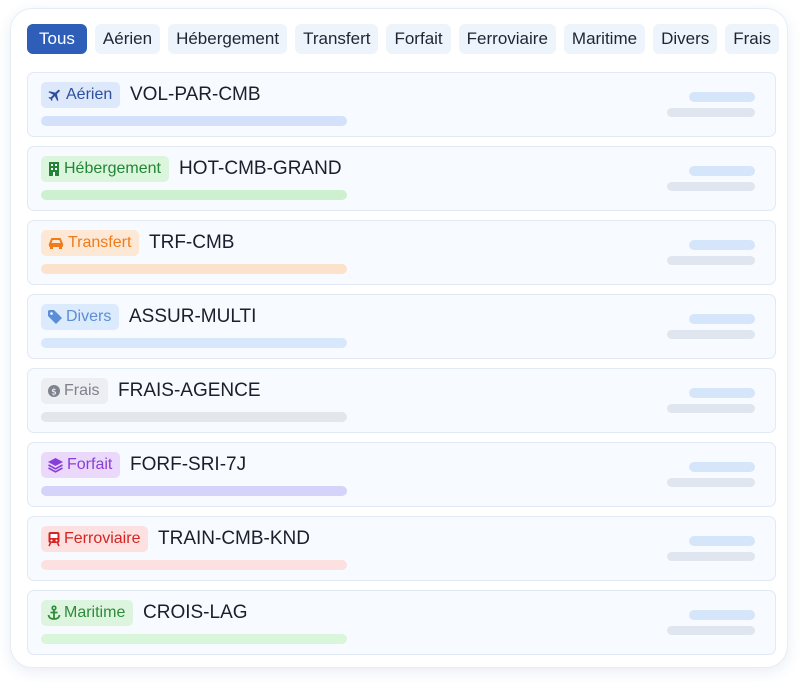 Image resolution: width=800 pixels, height=682 pixels. What do you see at coordinates (192, 242) in the screenshot?
I see `product-code: TRF-CMB` at bounding box center [192, 242].